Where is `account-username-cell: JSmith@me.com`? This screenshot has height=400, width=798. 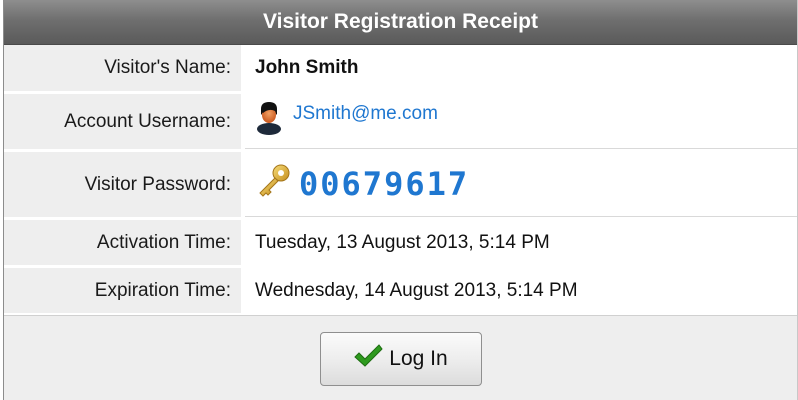
account-username-cell: JSmith@me.com is located at coordinates (521, 121).